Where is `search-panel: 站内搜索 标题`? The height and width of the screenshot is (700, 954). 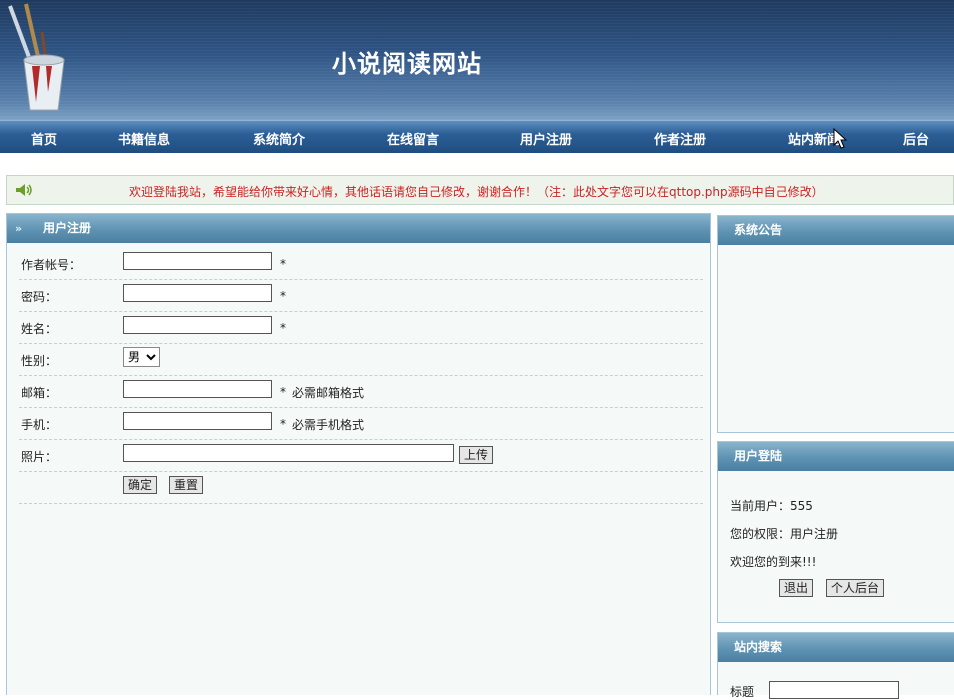 search-panel: 站内搜索 标题 is located at coordinates (835, 665).